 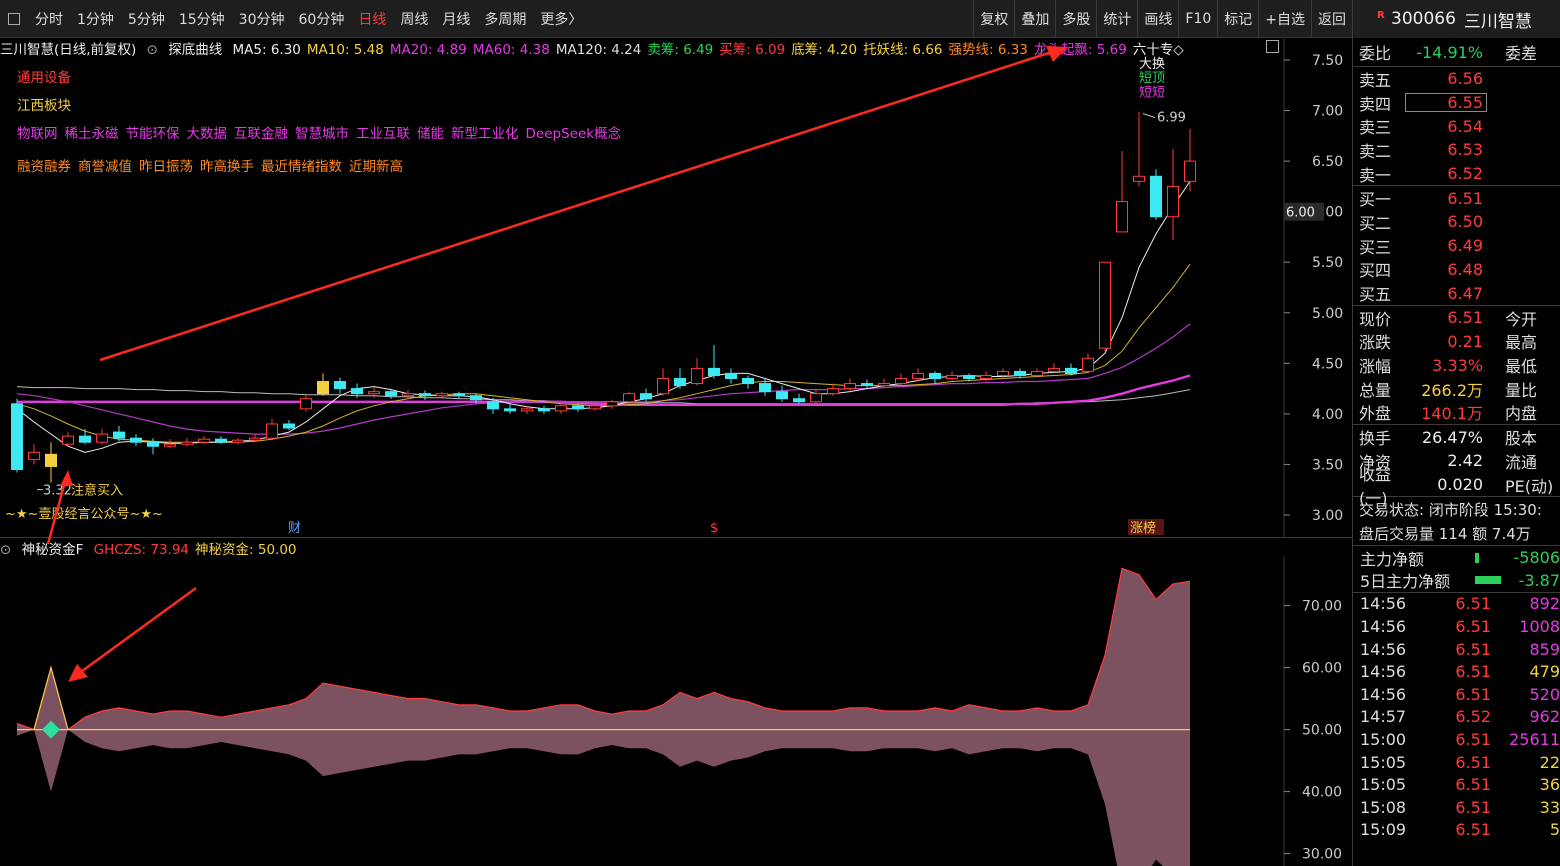 What do you see at coordinates (294, 528) in the screenshot?
I see `event-finance-marker: 财` at bounding box center [294, 528].